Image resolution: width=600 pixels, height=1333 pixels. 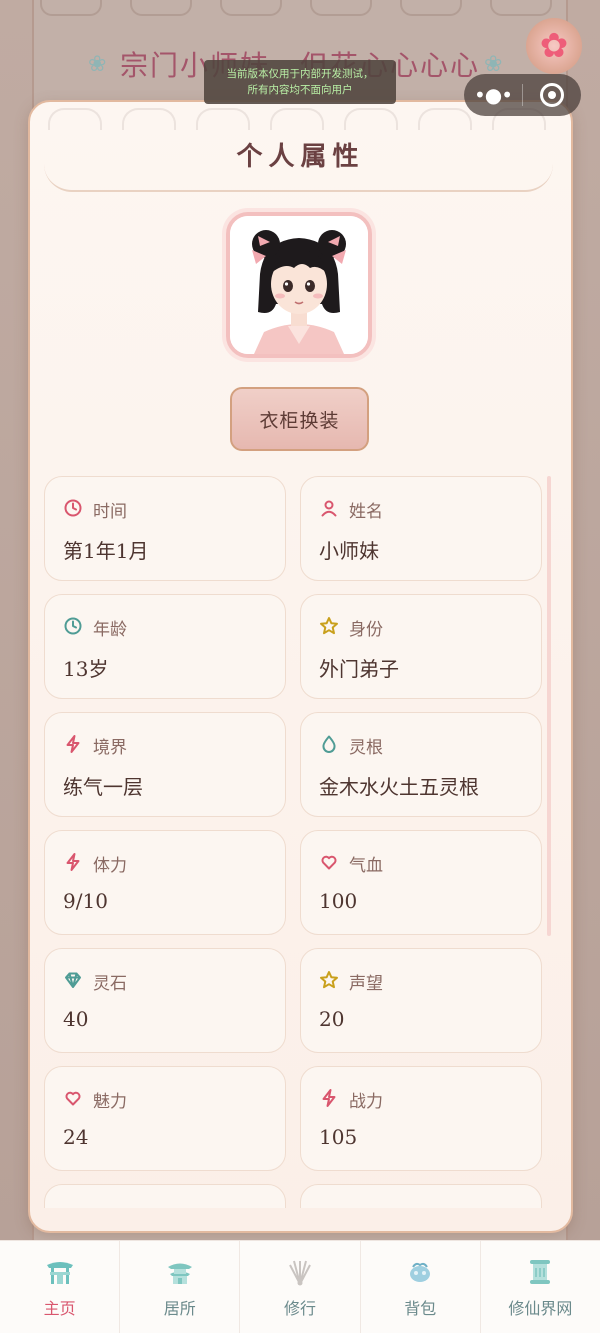 What do you see at coordinates (420, 1308) in the screenshot?
I see `tab-label: 背包` at bounding box center [420, 1308].